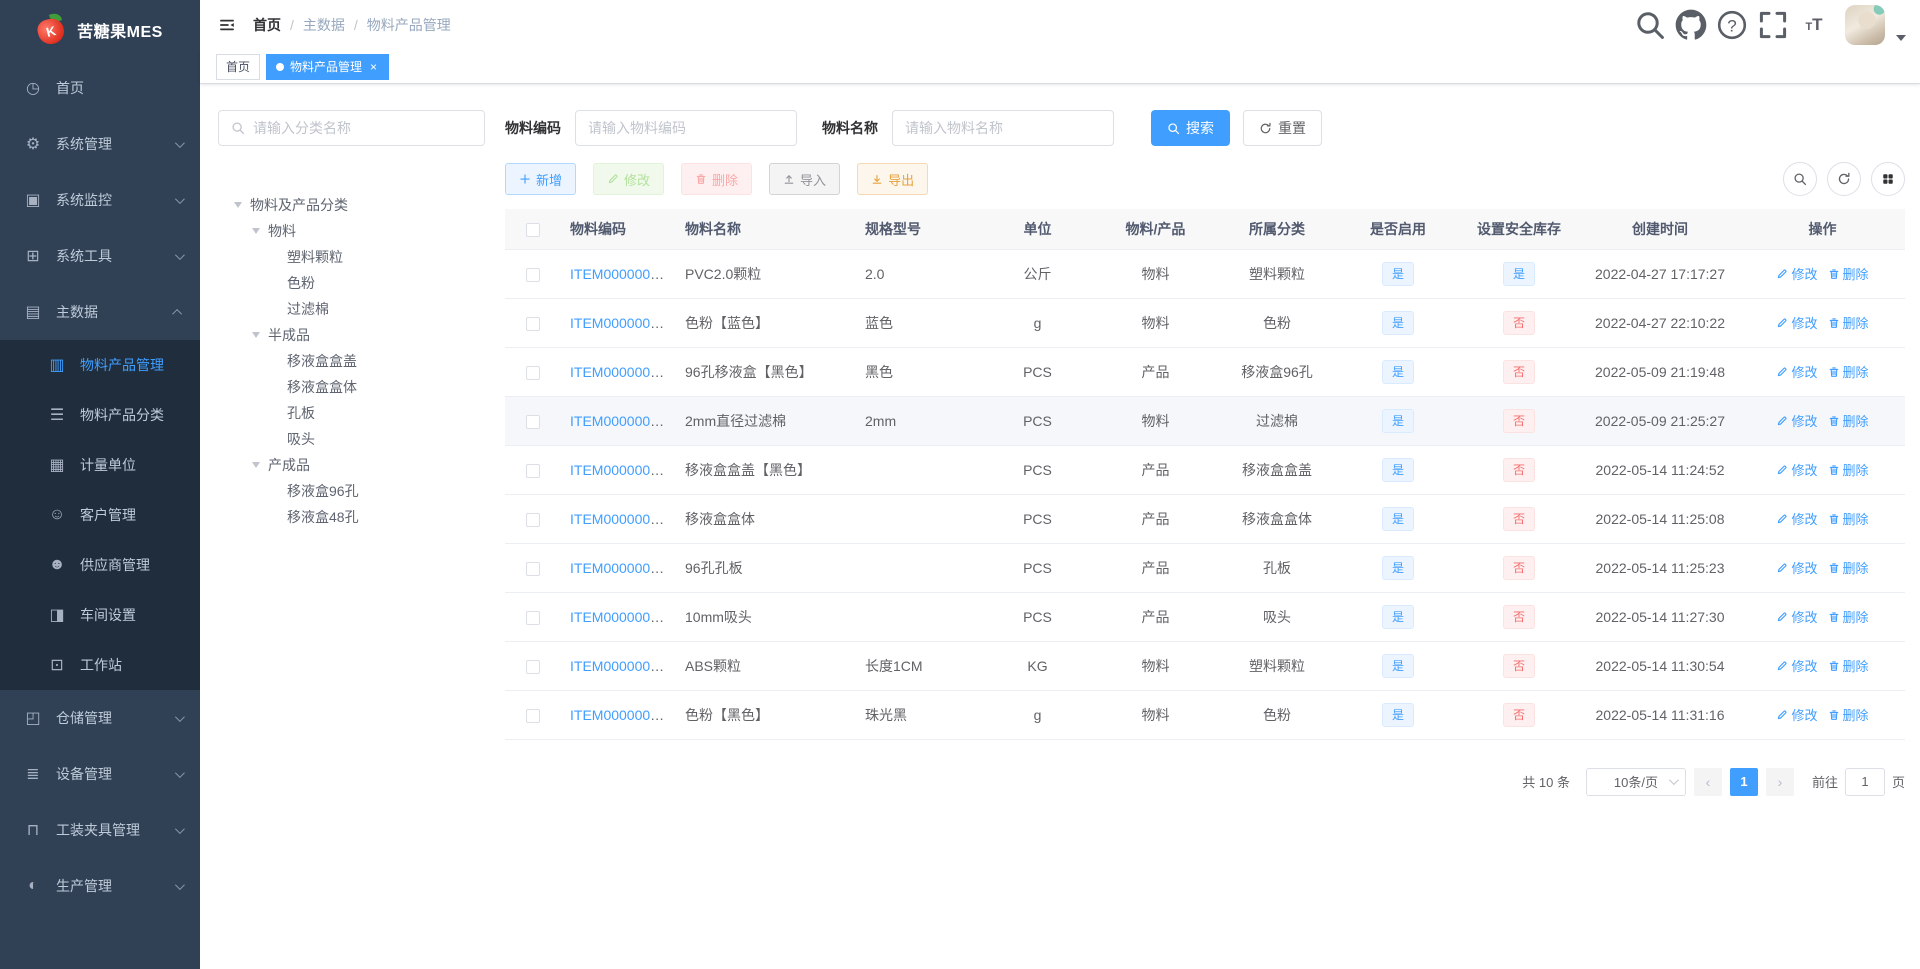  I want to click on next-page-button: ›, so click(1779, 781).